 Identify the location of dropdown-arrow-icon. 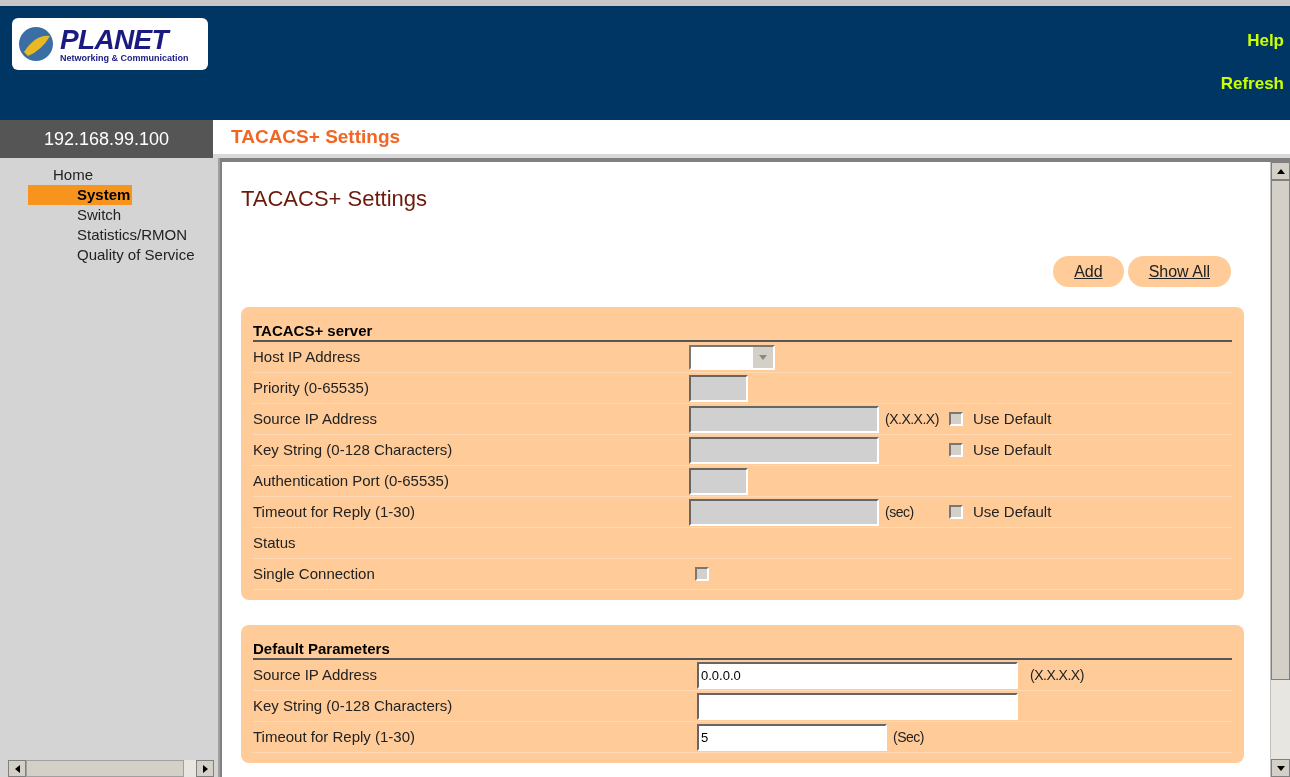
(763, 357).